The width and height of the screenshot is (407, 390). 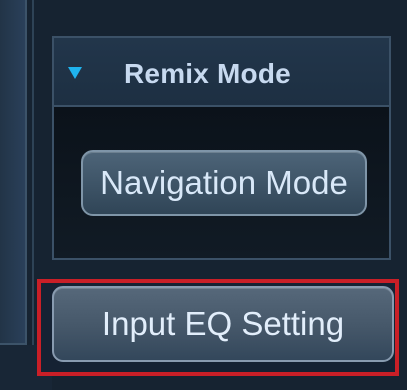 What do you see at coordinates (224, 183) in the screenshot?
I see `navigation-mode-button: Navigation Mode` at bounding box center [224, 183].